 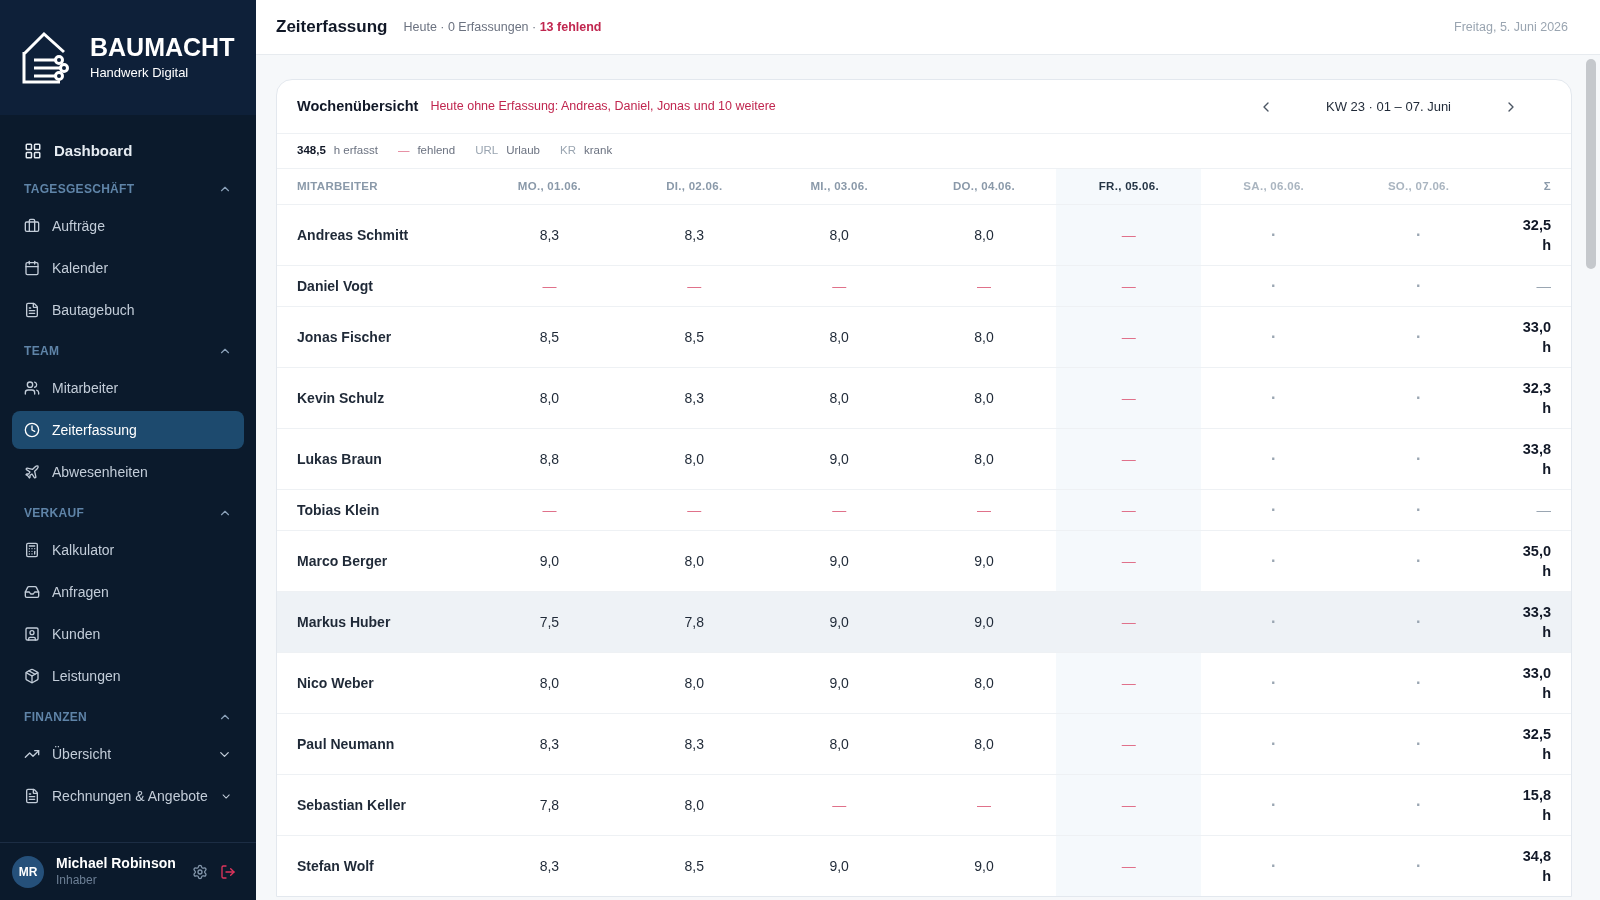 What do you see at coordinates (839, 186) in the screenshot?
I see `column-header: MI., 03.06.` at bounding box center [839, 186].